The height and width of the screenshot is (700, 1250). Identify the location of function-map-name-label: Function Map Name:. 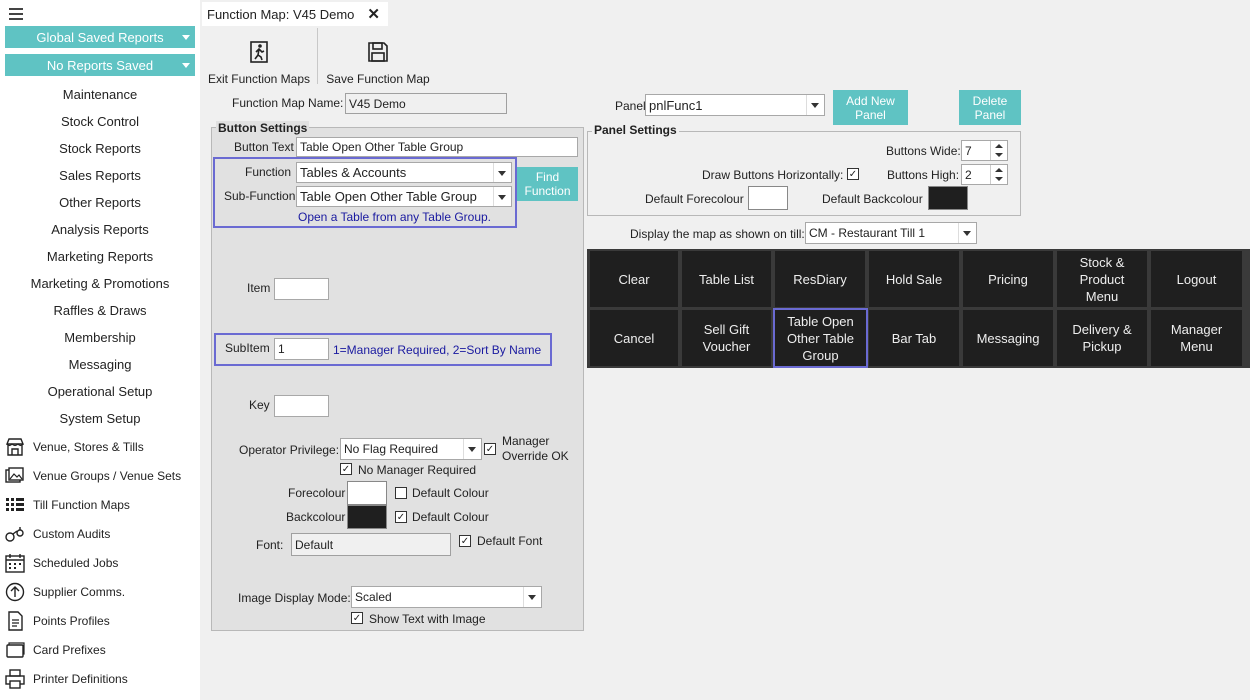
(288, 103).